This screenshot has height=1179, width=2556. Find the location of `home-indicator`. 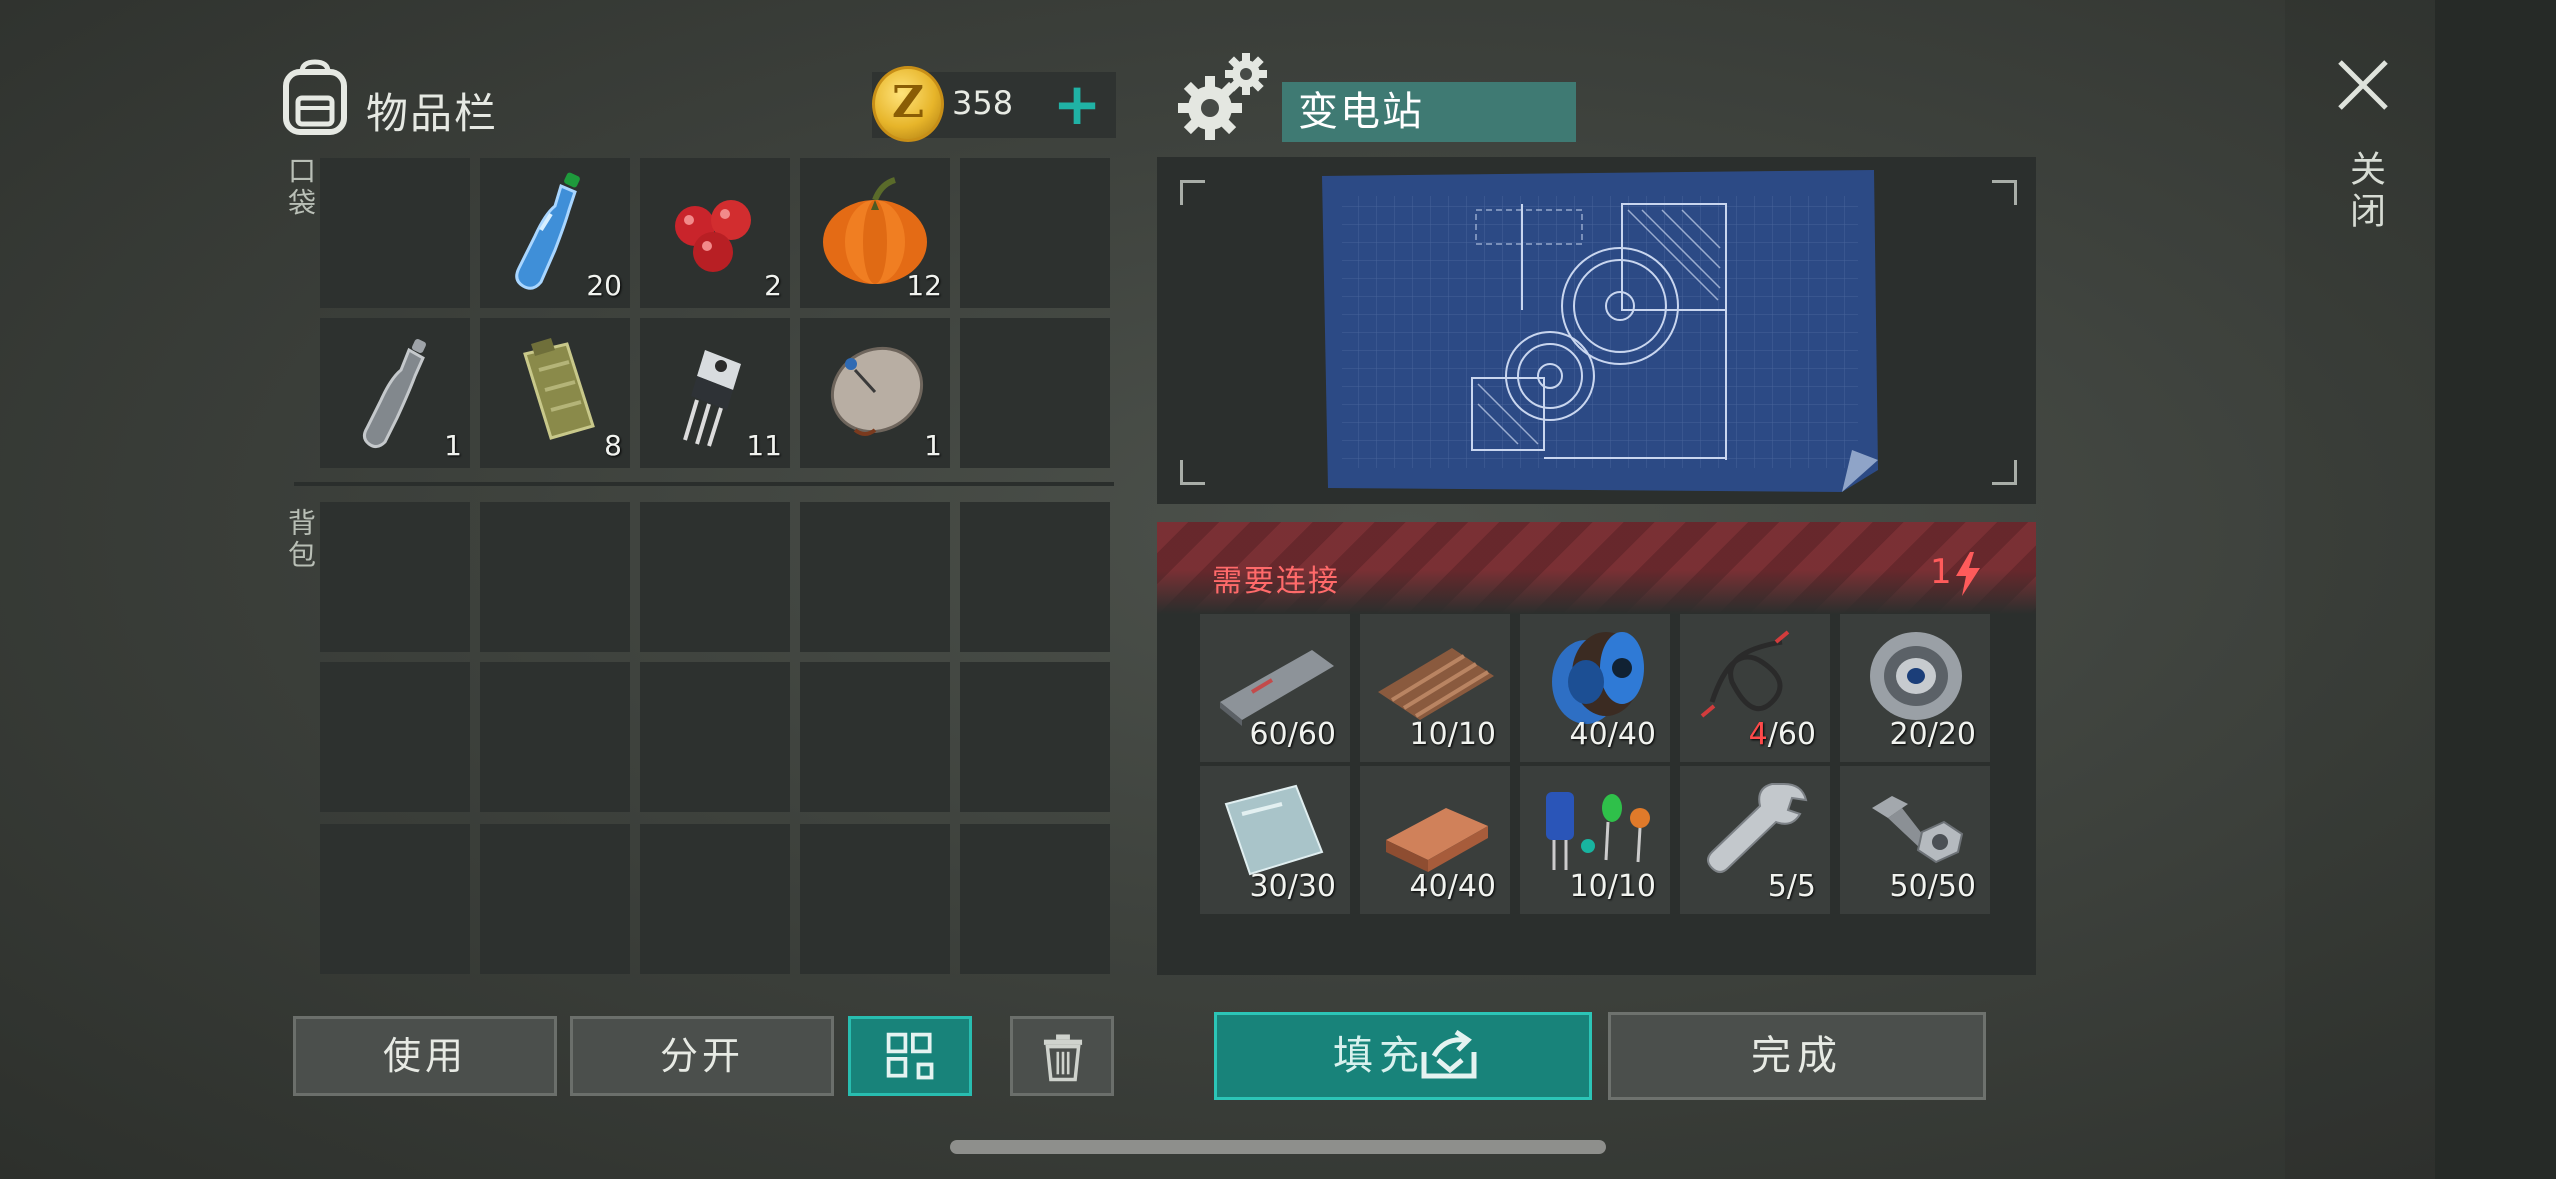

home-indicator is located at coordinates (1278, 1147).